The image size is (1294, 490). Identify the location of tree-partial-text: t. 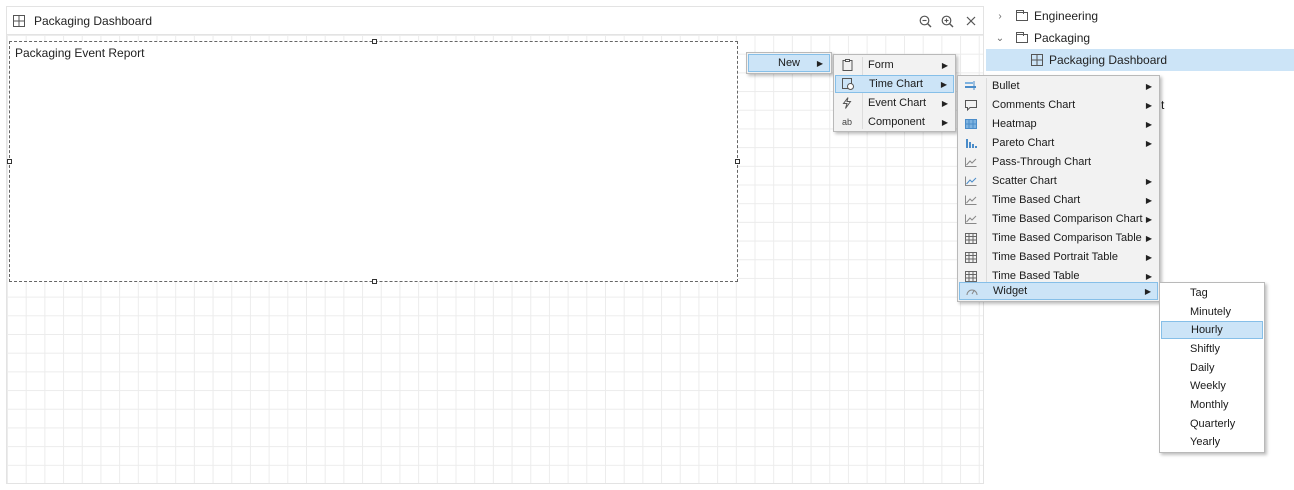
(1163, 105).